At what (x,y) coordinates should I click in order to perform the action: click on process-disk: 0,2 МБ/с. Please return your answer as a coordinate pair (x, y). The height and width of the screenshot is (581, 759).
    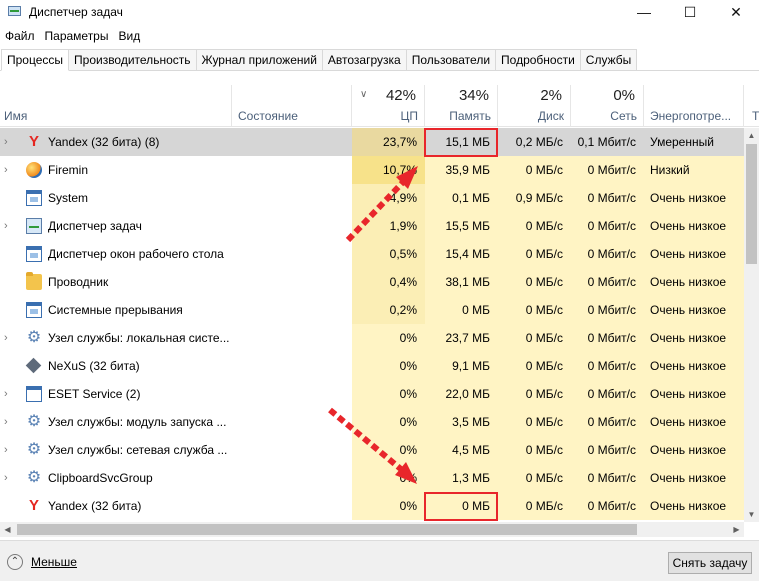
    Looking at the image, I should click on (539, 142).